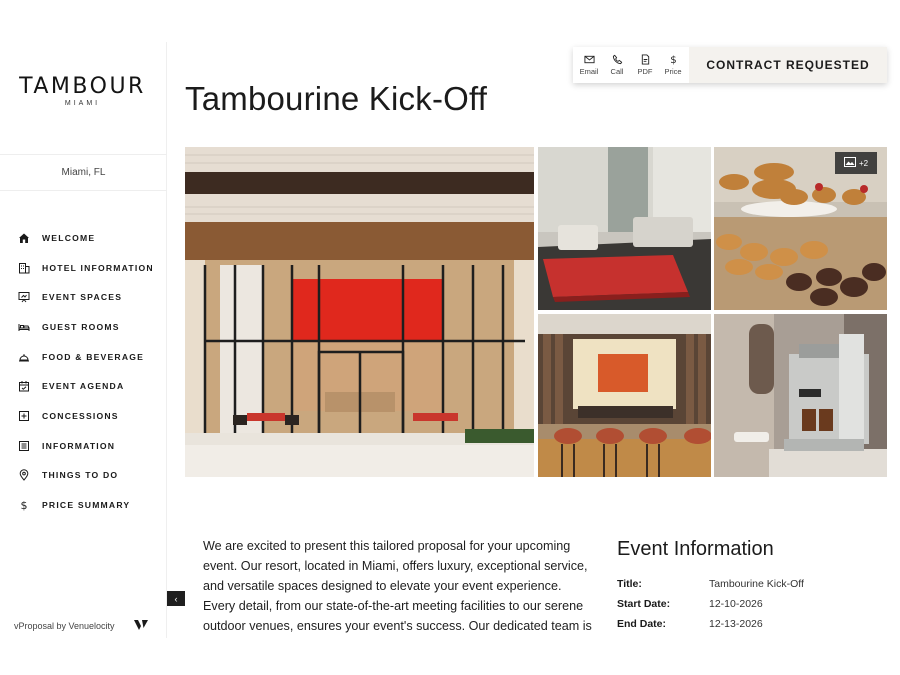 This screenshot has height=675, width=900. What do you see at coordinates (336, 98) in the screenshot?
I see `page-title: Tambourine Kick-Off` at bounding box center [336, 98].